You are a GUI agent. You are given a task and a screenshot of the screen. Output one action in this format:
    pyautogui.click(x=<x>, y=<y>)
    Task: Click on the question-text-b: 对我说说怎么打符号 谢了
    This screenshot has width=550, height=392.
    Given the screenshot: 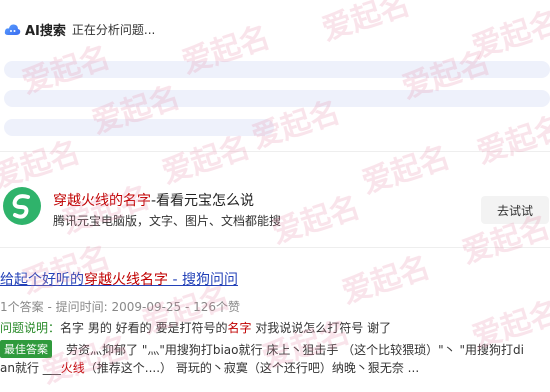 What is the action you would take?
    pyautogui.click(x=321, y=328)
    